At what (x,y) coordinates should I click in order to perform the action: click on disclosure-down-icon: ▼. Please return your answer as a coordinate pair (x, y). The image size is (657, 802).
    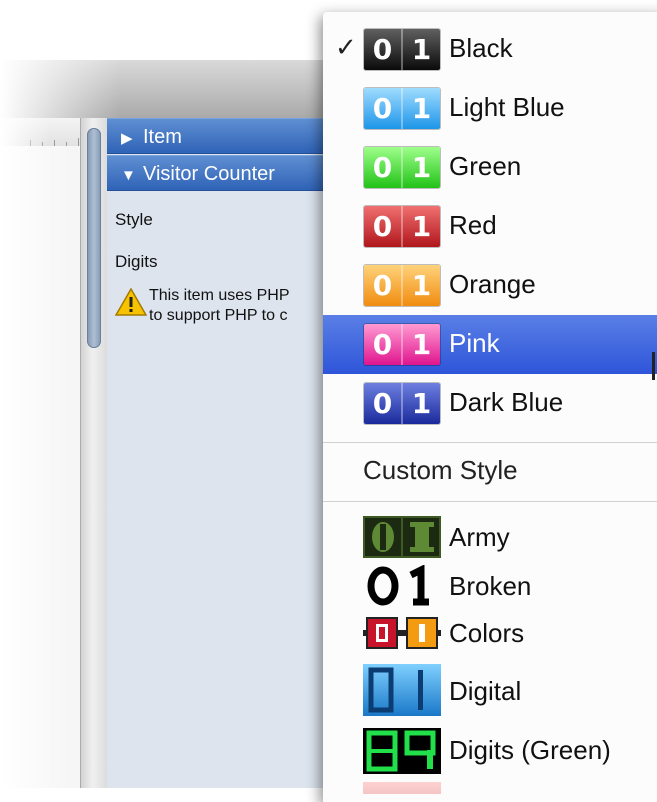
    Looking at the image, I should click on (128, 175).